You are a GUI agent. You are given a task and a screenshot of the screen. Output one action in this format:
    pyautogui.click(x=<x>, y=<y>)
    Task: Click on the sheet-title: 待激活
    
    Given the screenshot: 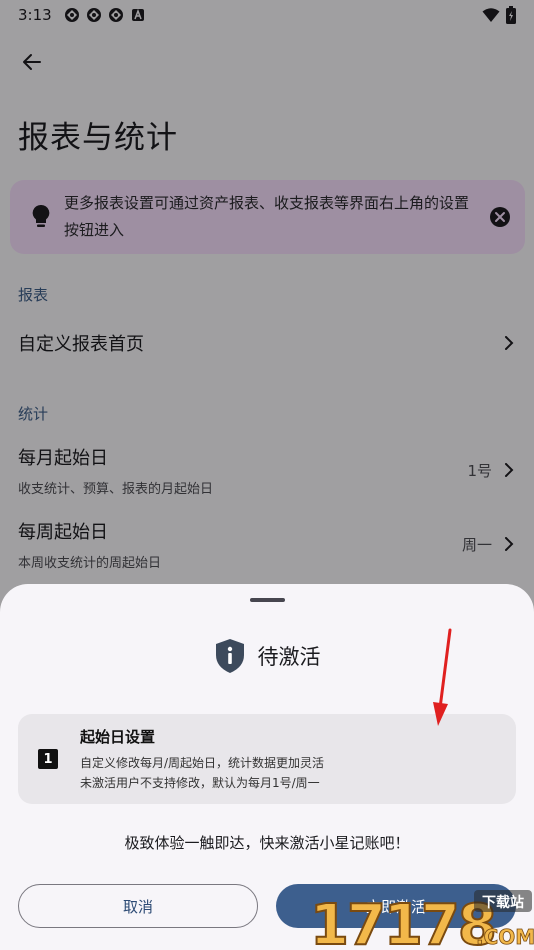 What is the action you would take?
    pyautogui.click(x=289, y=657)
    